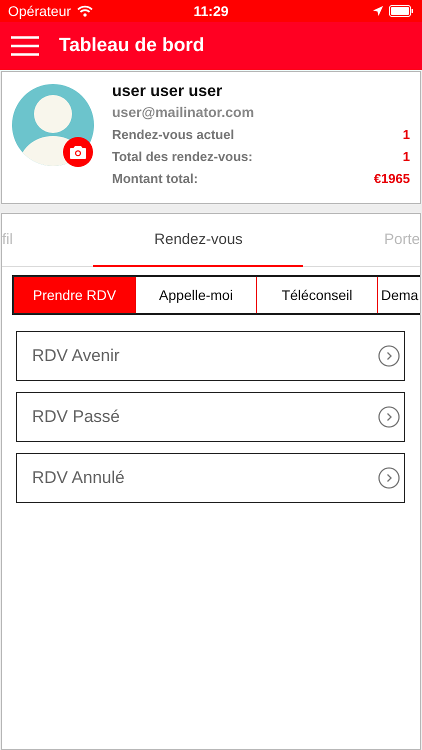 This screenshot has height=750, width=422. Describe the element at coordinates (131, 46) in the screenshot. I see `page-title: Tableau de bord` at that location.